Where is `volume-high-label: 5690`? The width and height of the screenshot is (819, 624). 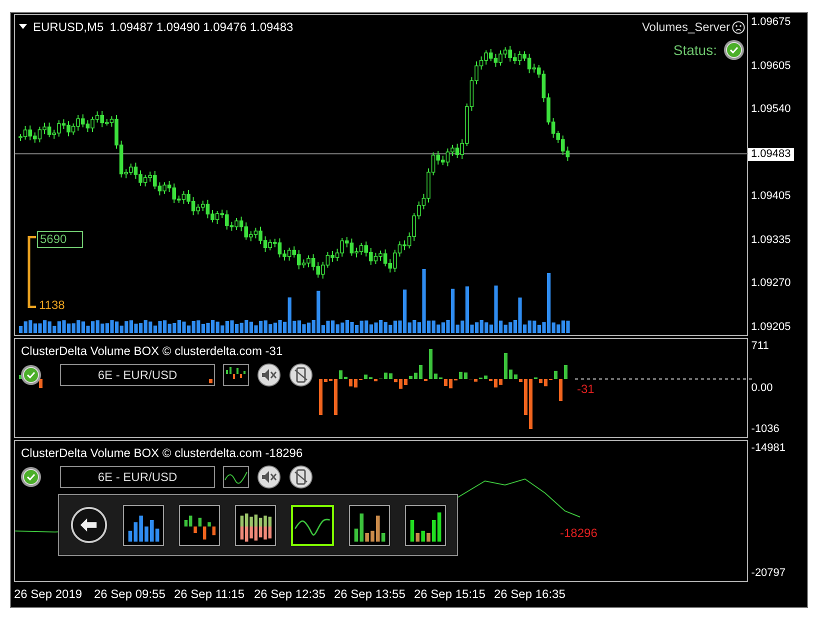 volume-high-label: 5690 is located at coordinates (60, 239).